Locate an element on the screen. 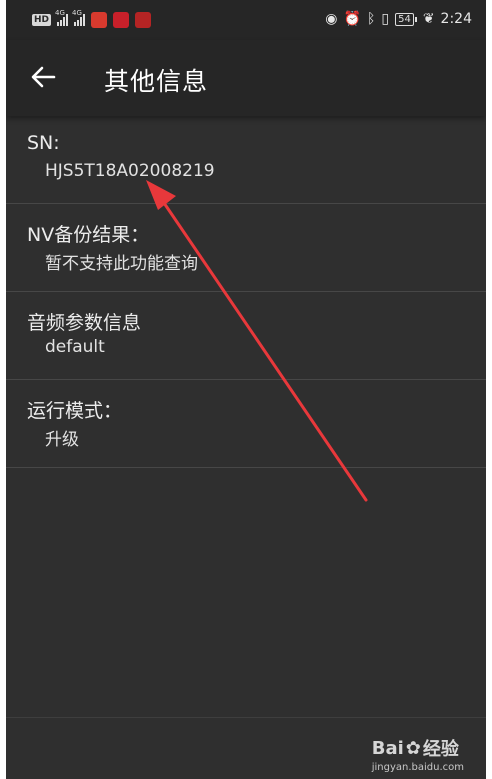 Image resolution: width=492 pixels, height=779 pixels. item-title: 运行模式： is located at coordinates (75, 411).